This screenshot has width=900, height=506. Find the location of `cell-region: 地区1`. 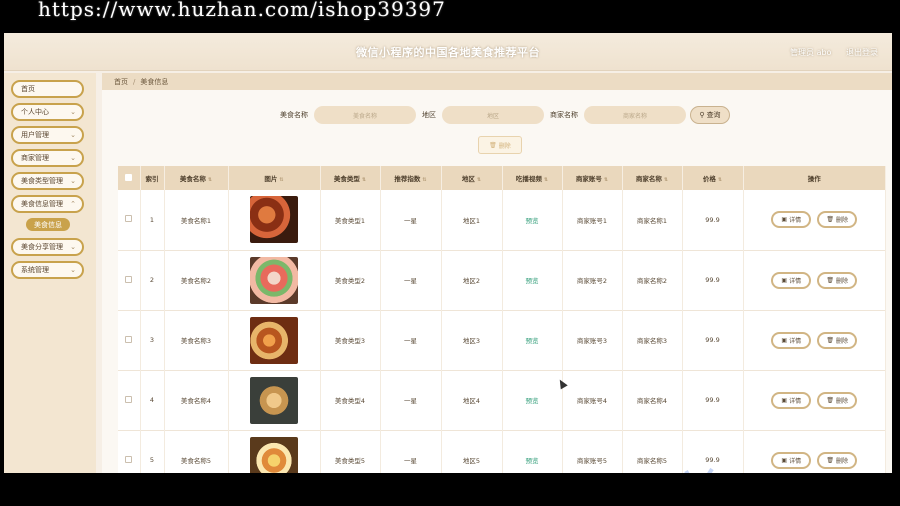

cell-region: 地区1 is located at coordinates (472, 220).